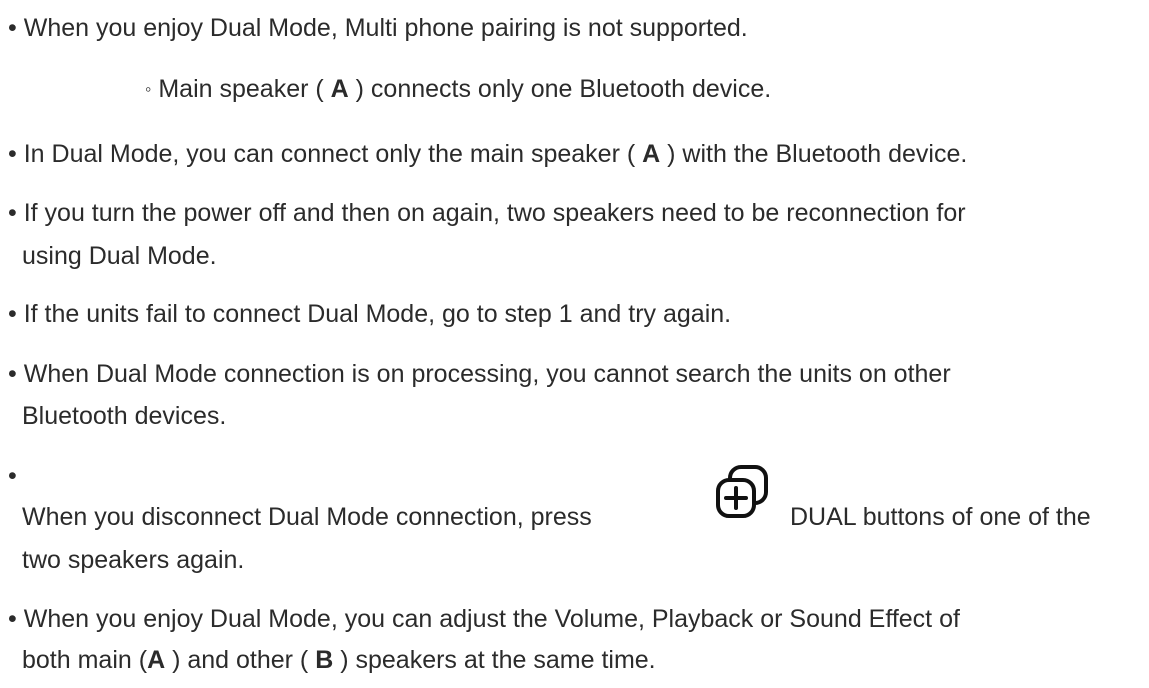  I want to click on note-item-3-continued: using Dual Mode., so click(119, 256).